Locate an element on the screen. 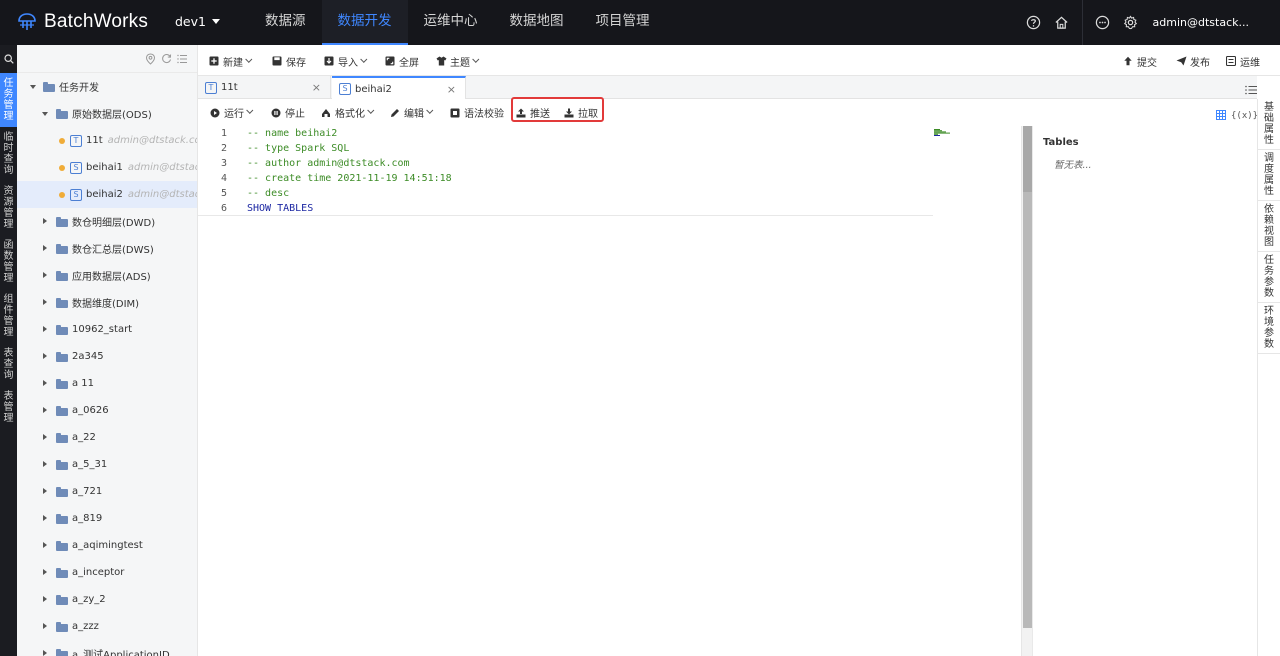 This screenshot has height=656, width=1280. strip-glyph: 查 is located at coordinates (8, 364).